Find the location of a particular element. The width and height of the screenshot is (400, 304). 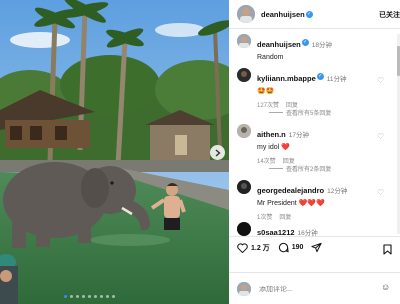

header-divider is located at coordinates (314, 28).